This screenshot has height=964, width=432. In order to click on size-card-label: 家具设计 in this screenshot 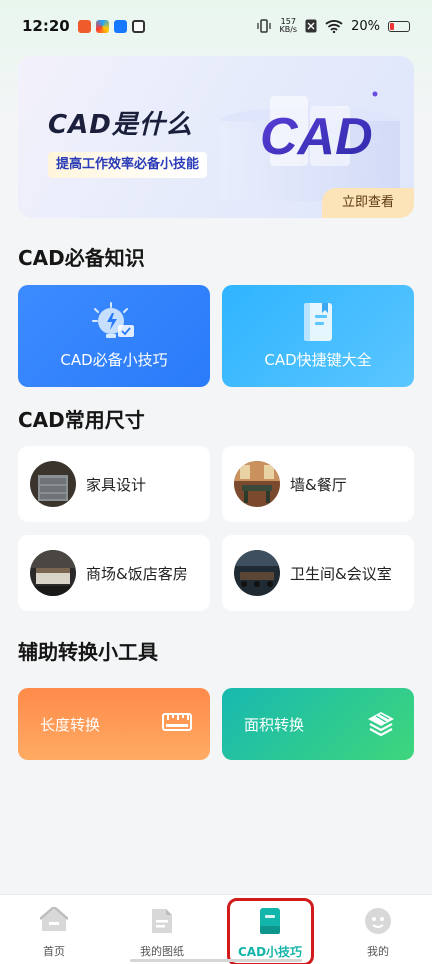, I will do `click(116, 484)`.